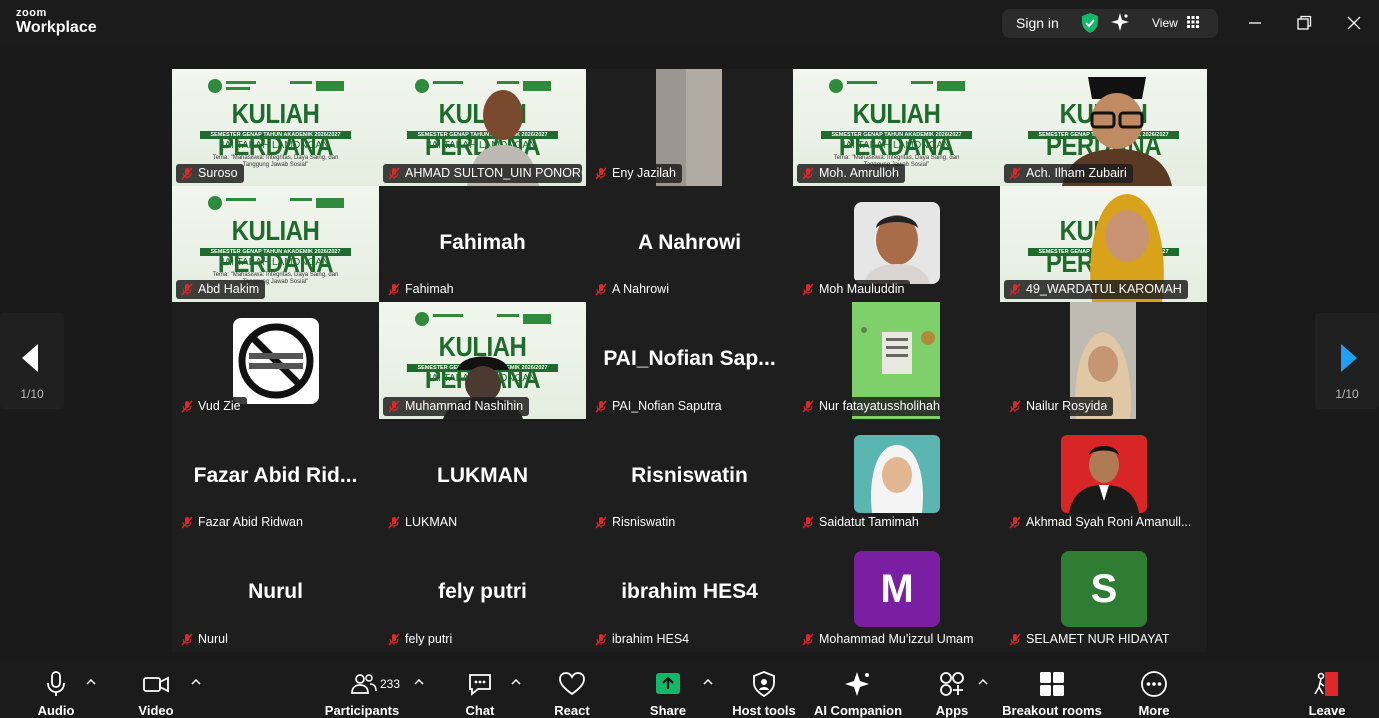  Describe the element at coordinates (421, 639) in the screenshot. I see `participant-name-label: fely putri` at that location.